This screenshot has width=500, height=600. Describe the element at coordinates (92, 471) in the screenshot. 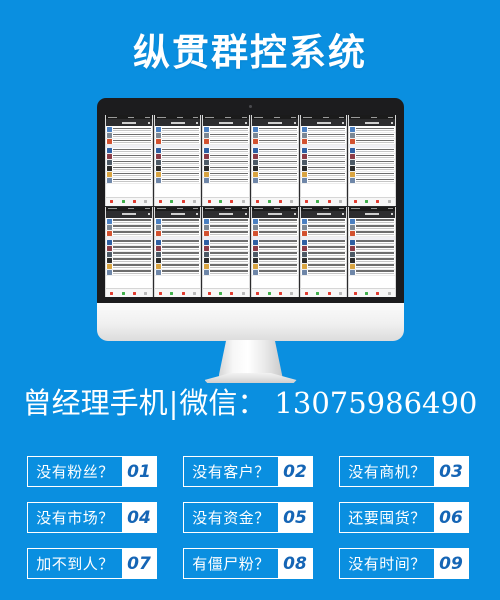

I see `pain-point-tag: 没有粉丝？ 01` at that location.